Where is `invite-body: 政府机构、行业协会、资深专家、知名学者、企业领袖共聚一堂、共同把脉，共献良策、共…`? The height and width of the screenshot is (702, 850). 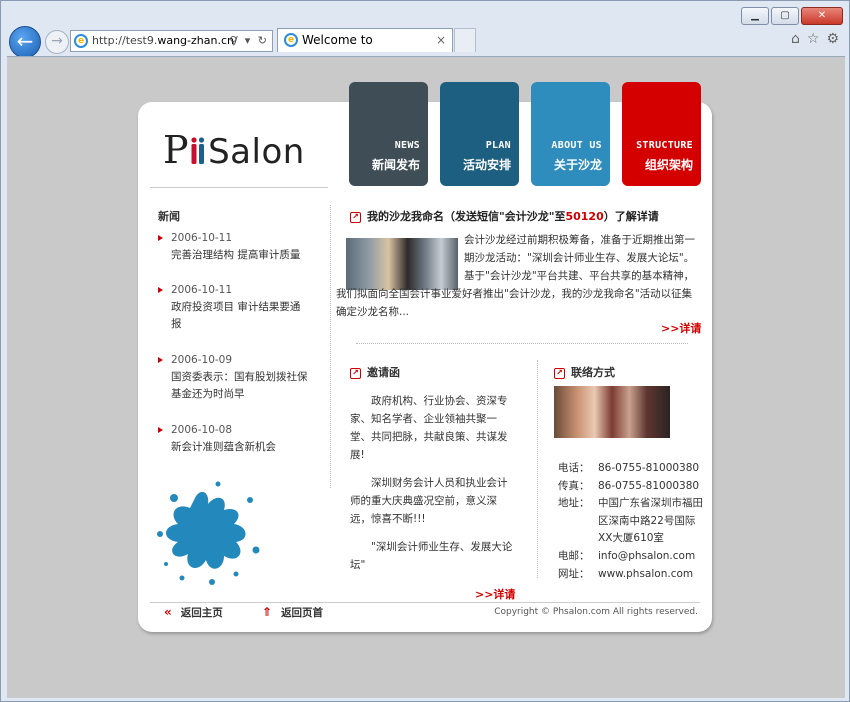 invite-body: 政府机构、行业协会、资深专家、知名学者、企业领袖共聚一堂、共同把脉，共献良策、共… is located at coordinates (431, 488).